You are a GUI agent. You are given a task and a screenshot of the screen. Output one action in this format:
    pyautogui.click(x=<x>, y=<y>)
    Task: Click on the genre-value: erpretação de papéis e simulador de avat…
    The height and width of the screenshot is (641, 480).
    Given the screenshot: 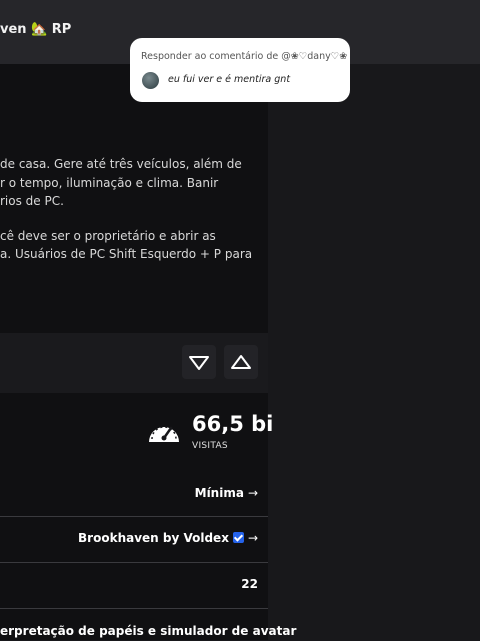 What is the action you would take?
    pyautogui.click(x=148, y=631)
    